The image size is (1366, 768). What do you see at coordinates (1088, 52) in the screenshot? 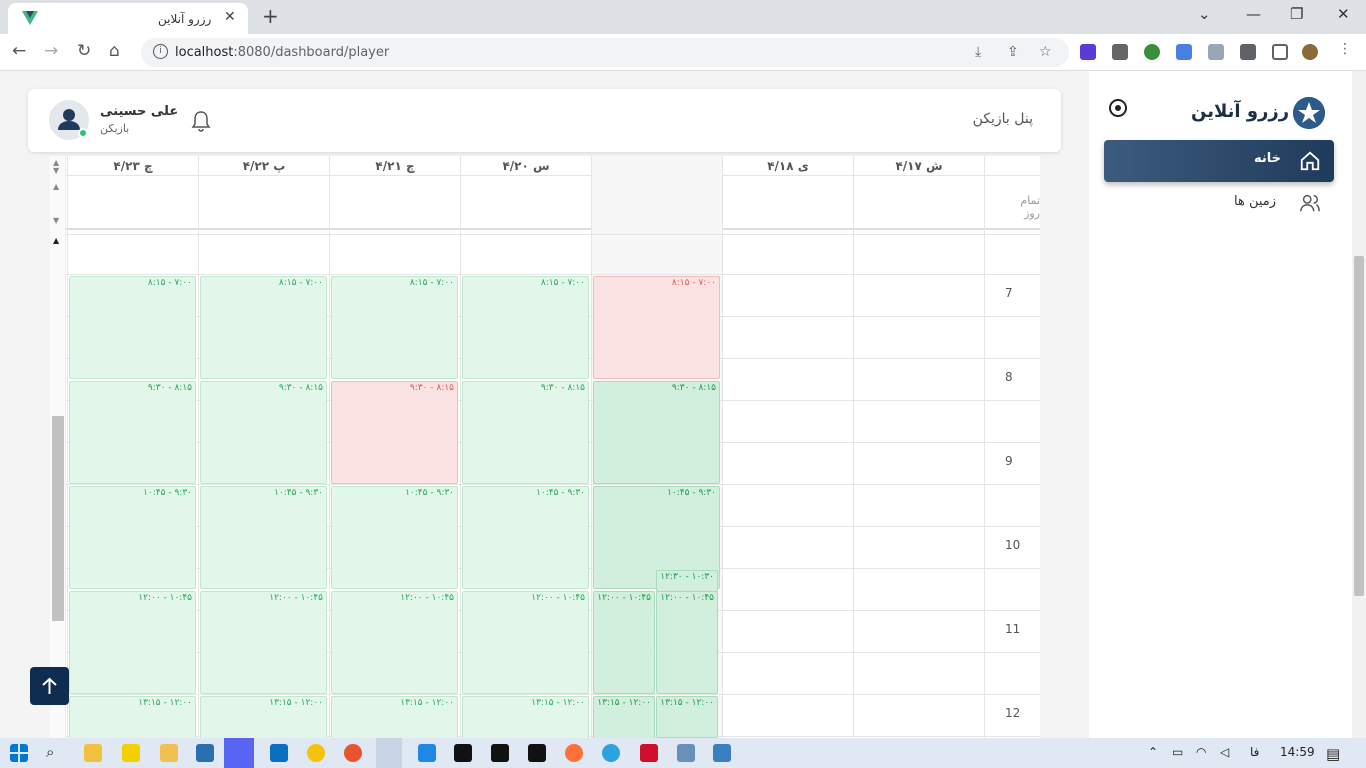
I see `extension-icon` at bounding box center [1088, 52].